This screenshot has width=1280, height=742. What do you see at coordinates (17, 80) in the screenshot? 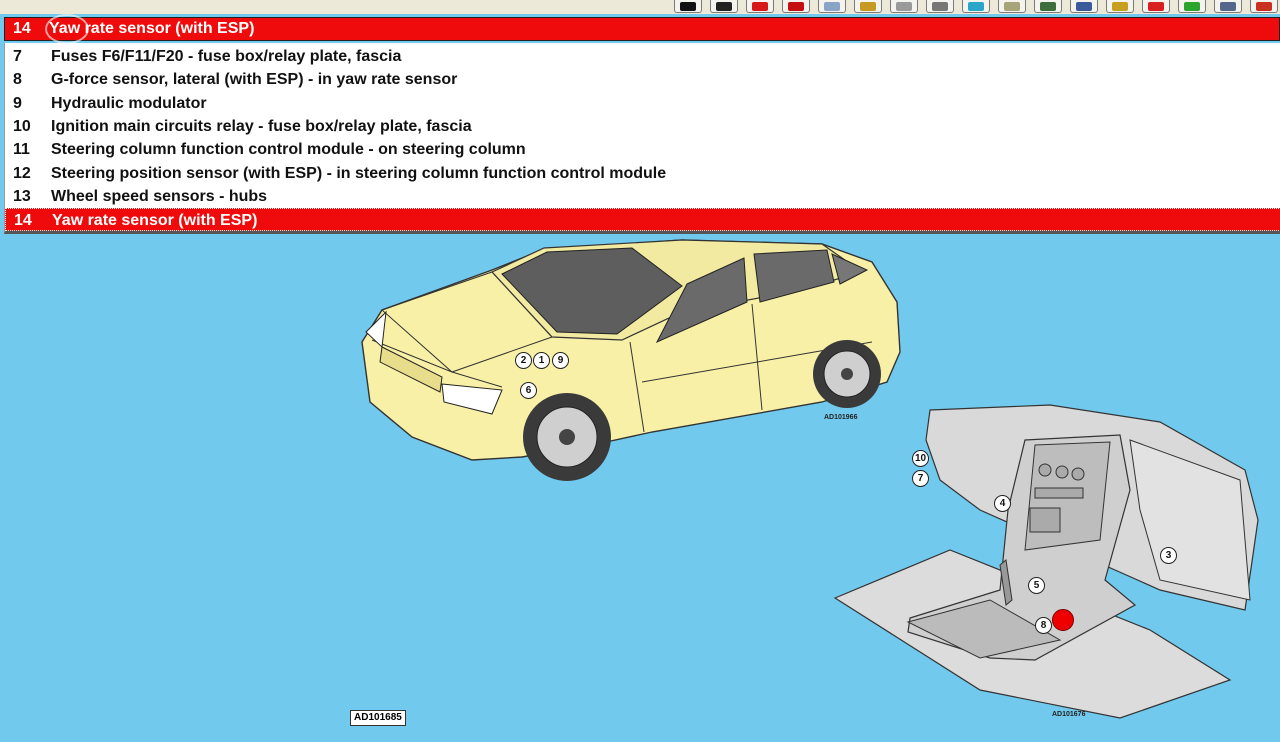
I see `list-item-number: 8` at bounding box center [17, 80].